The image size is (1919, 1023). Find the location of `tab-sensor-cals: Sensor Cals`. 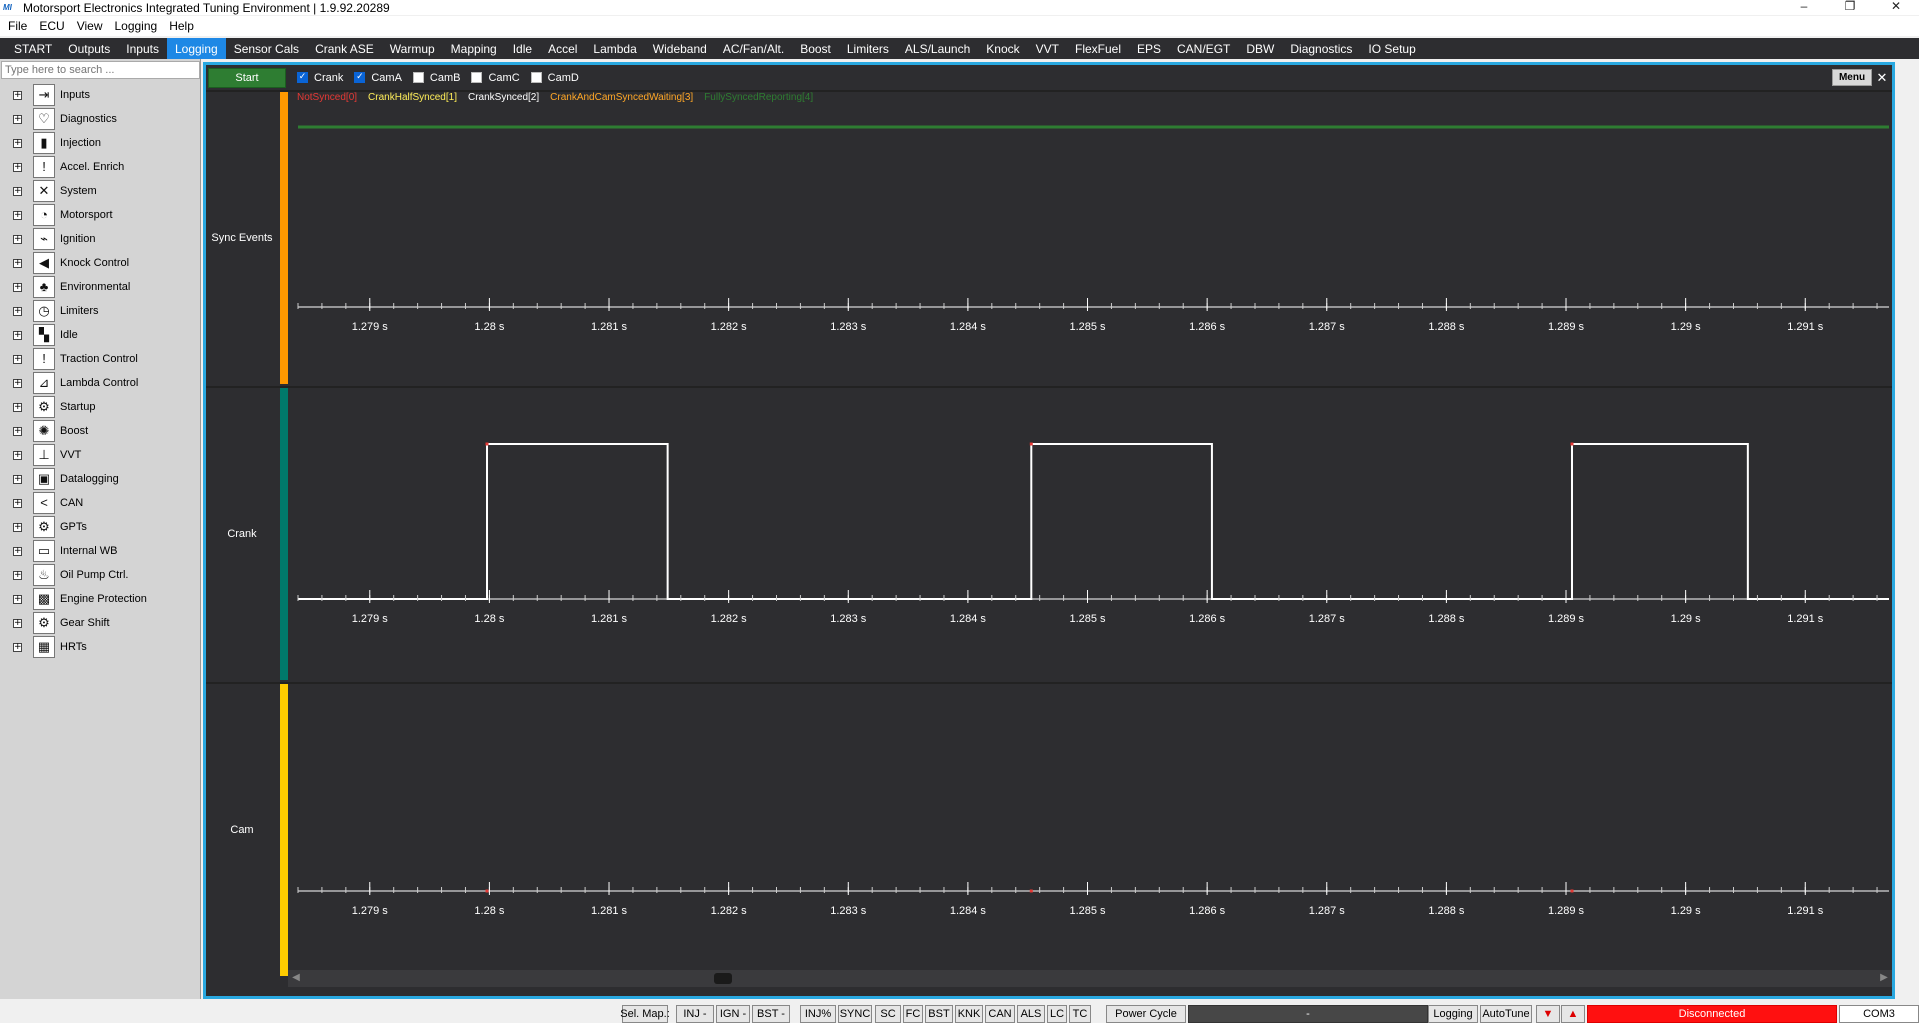

tab-sensor-cals: Sensor Cals is located at coordinates (266, 48).